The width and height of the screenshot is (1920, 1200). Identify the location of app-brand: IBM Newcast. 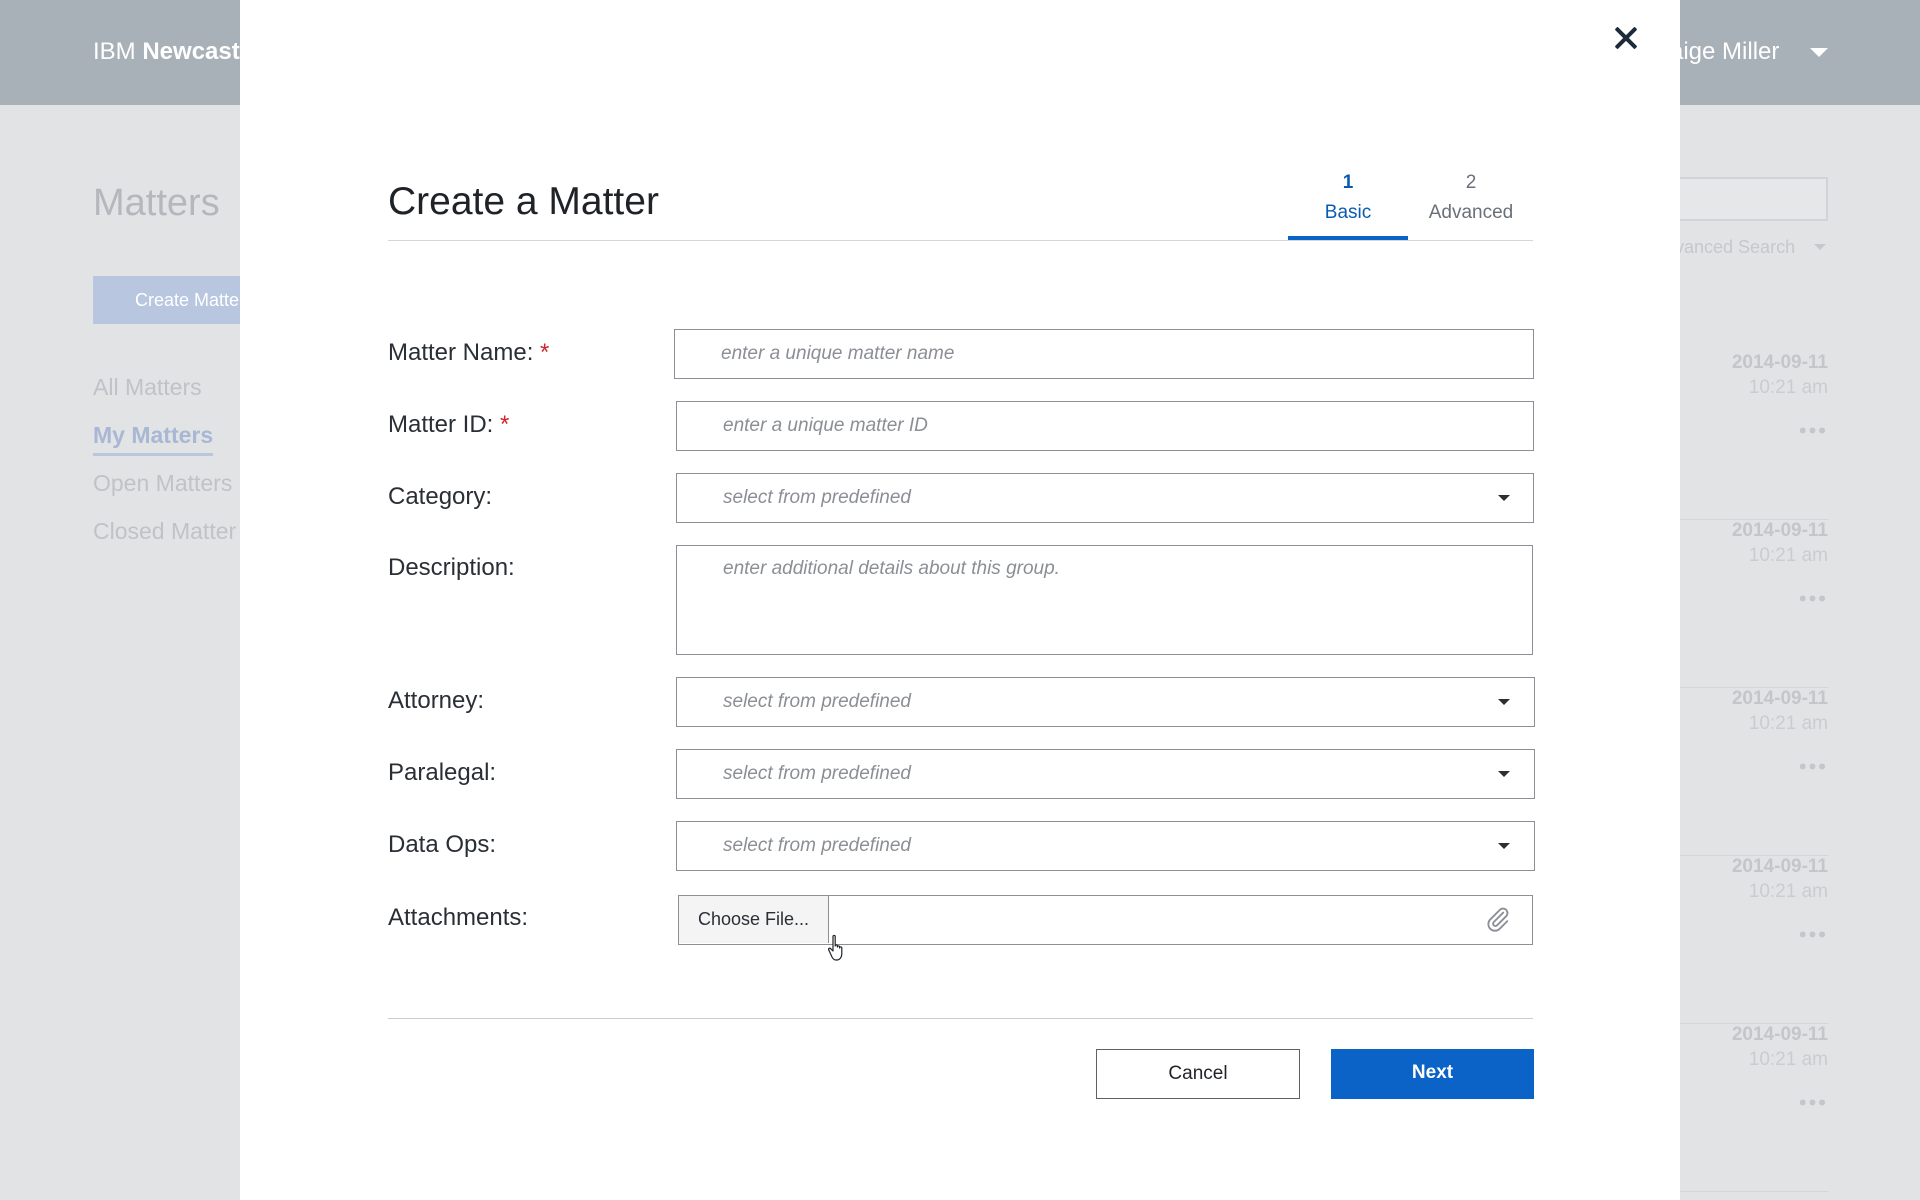
(166, 52).